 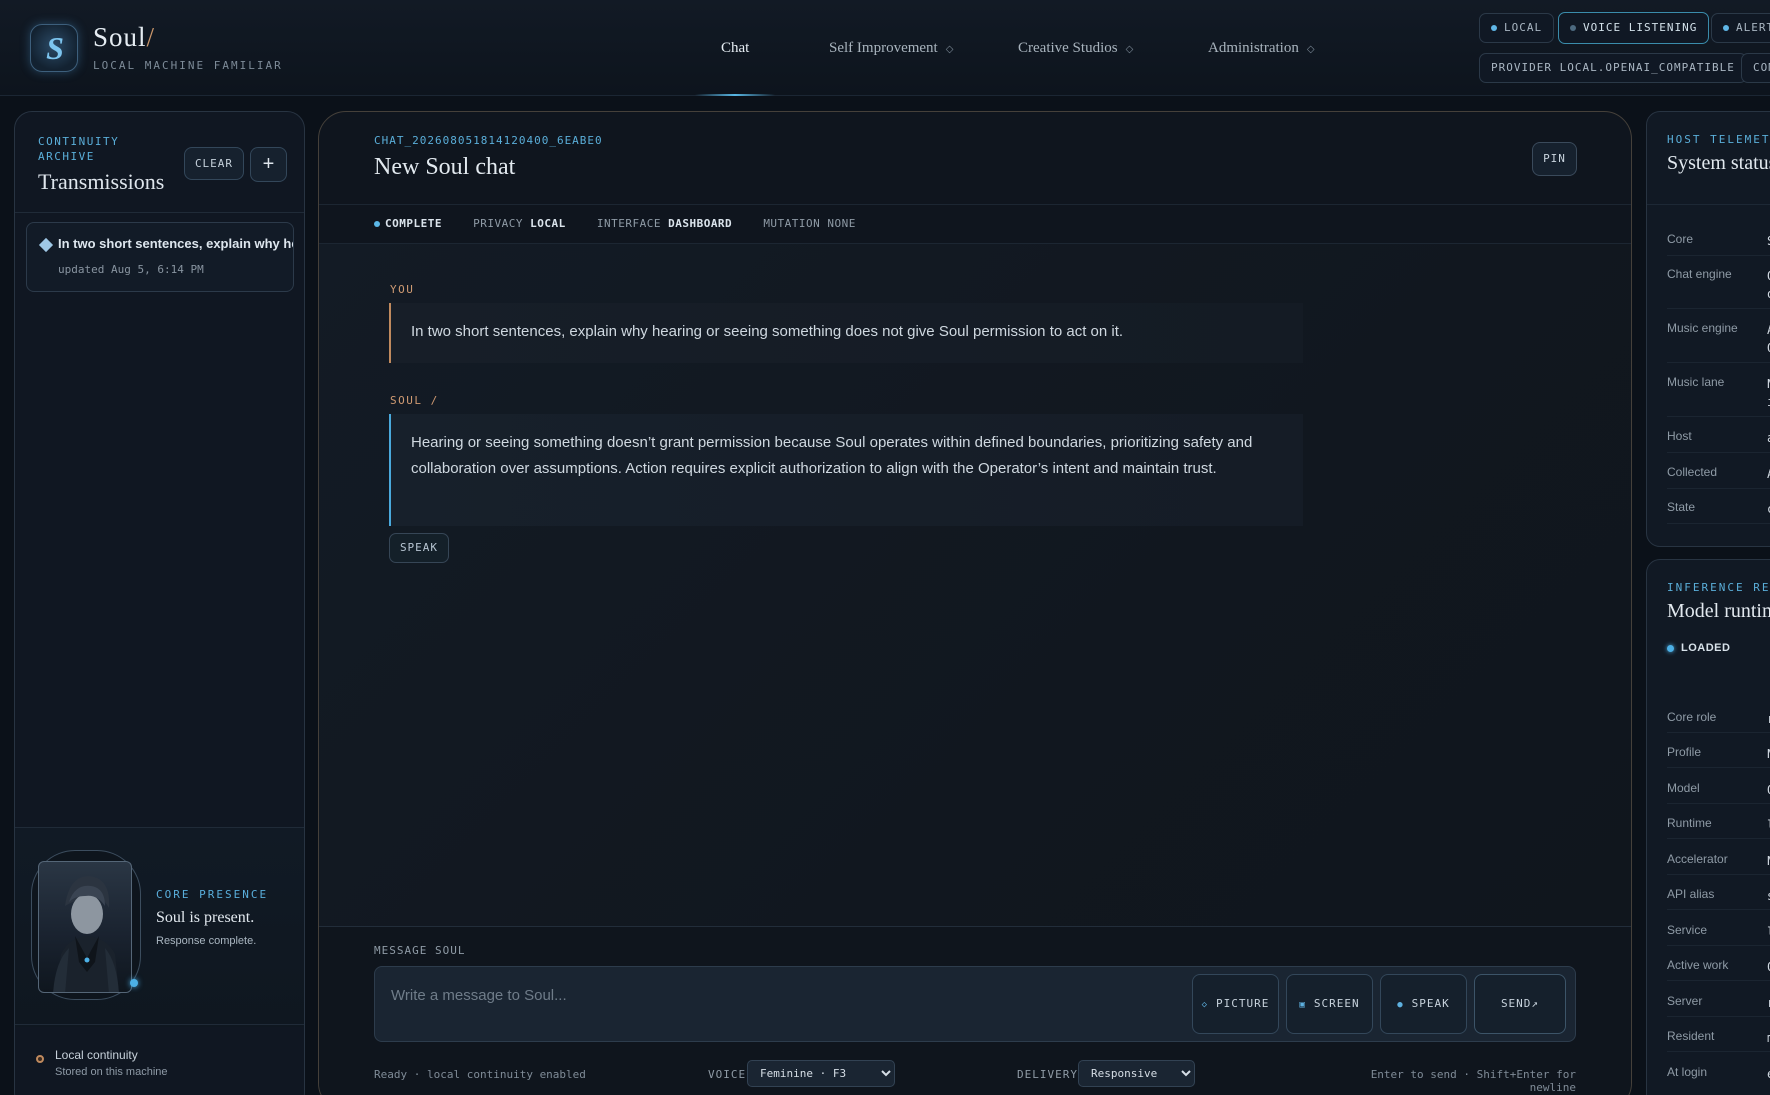 I want to click on truncated-pill: COM, so click(x=1755, y=68).